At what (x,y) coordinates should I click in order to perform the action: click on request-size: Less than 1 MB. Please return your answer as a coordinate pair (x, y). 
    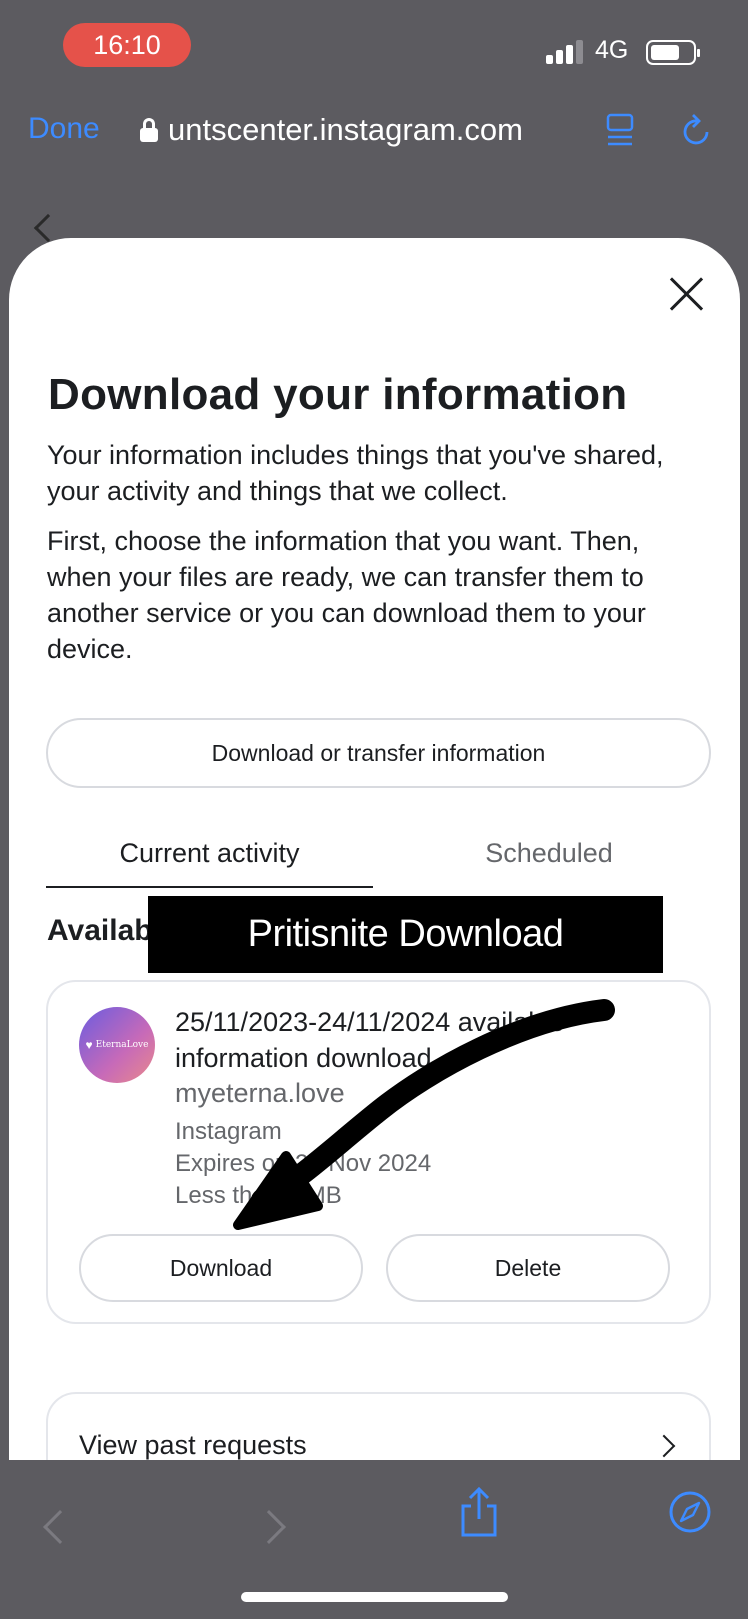
    Looking at the image, I should click on (258, 1195).